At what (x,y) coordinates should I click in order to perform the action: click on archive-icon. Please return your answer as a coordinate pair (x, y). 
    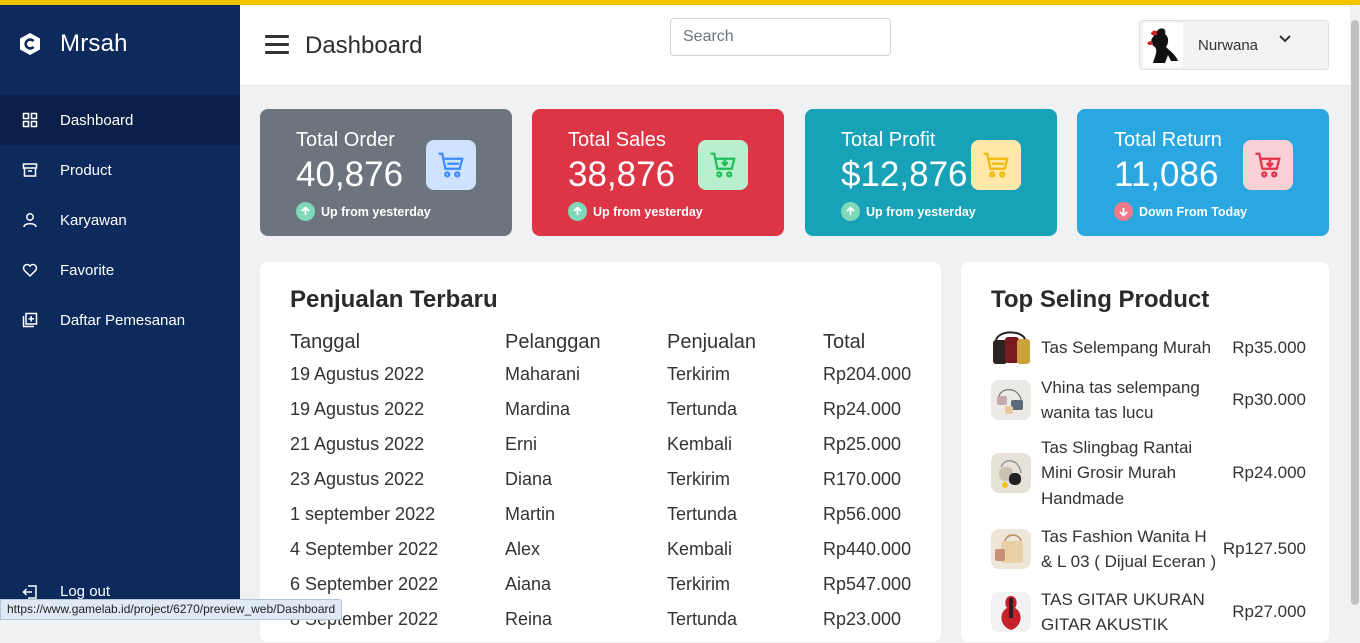
    Looking at the image, I should click on (30, 170).